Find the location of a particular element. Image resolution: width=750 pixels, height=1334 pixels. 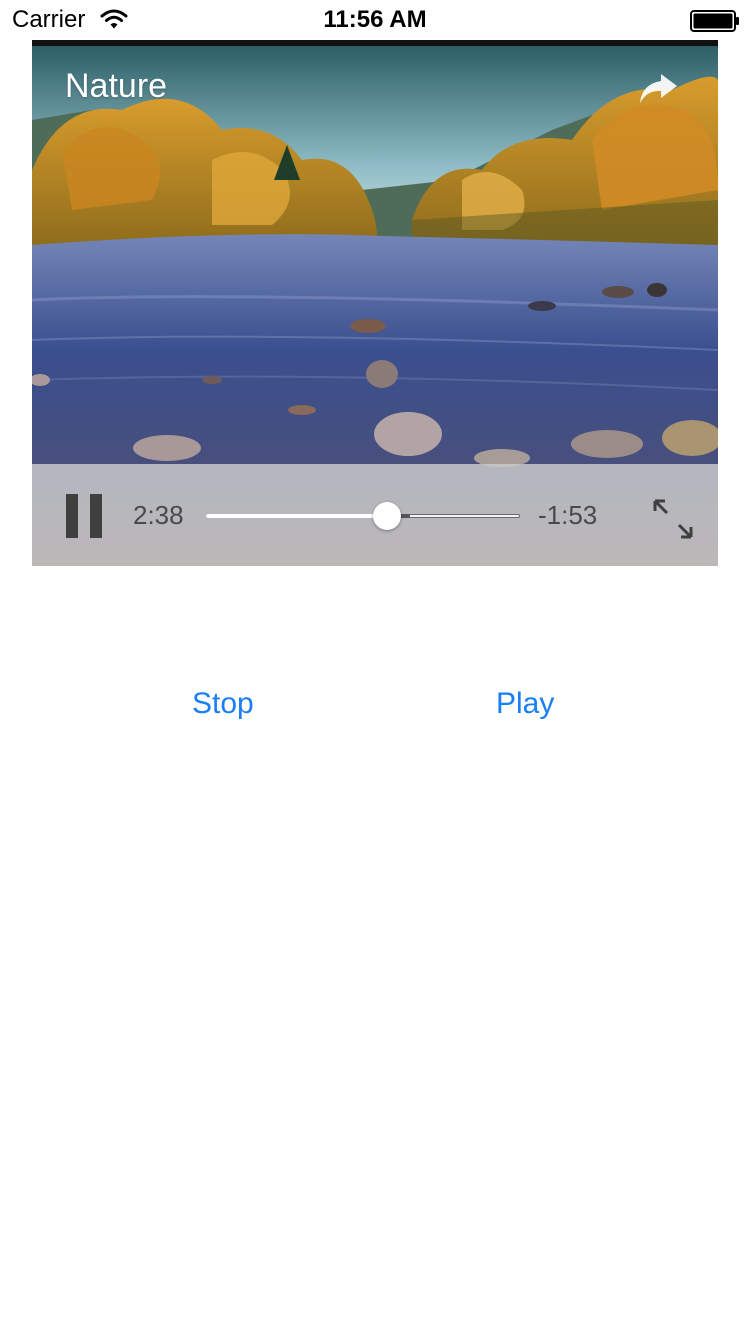

stop-button: Stop is located at coordinates (223, 704).